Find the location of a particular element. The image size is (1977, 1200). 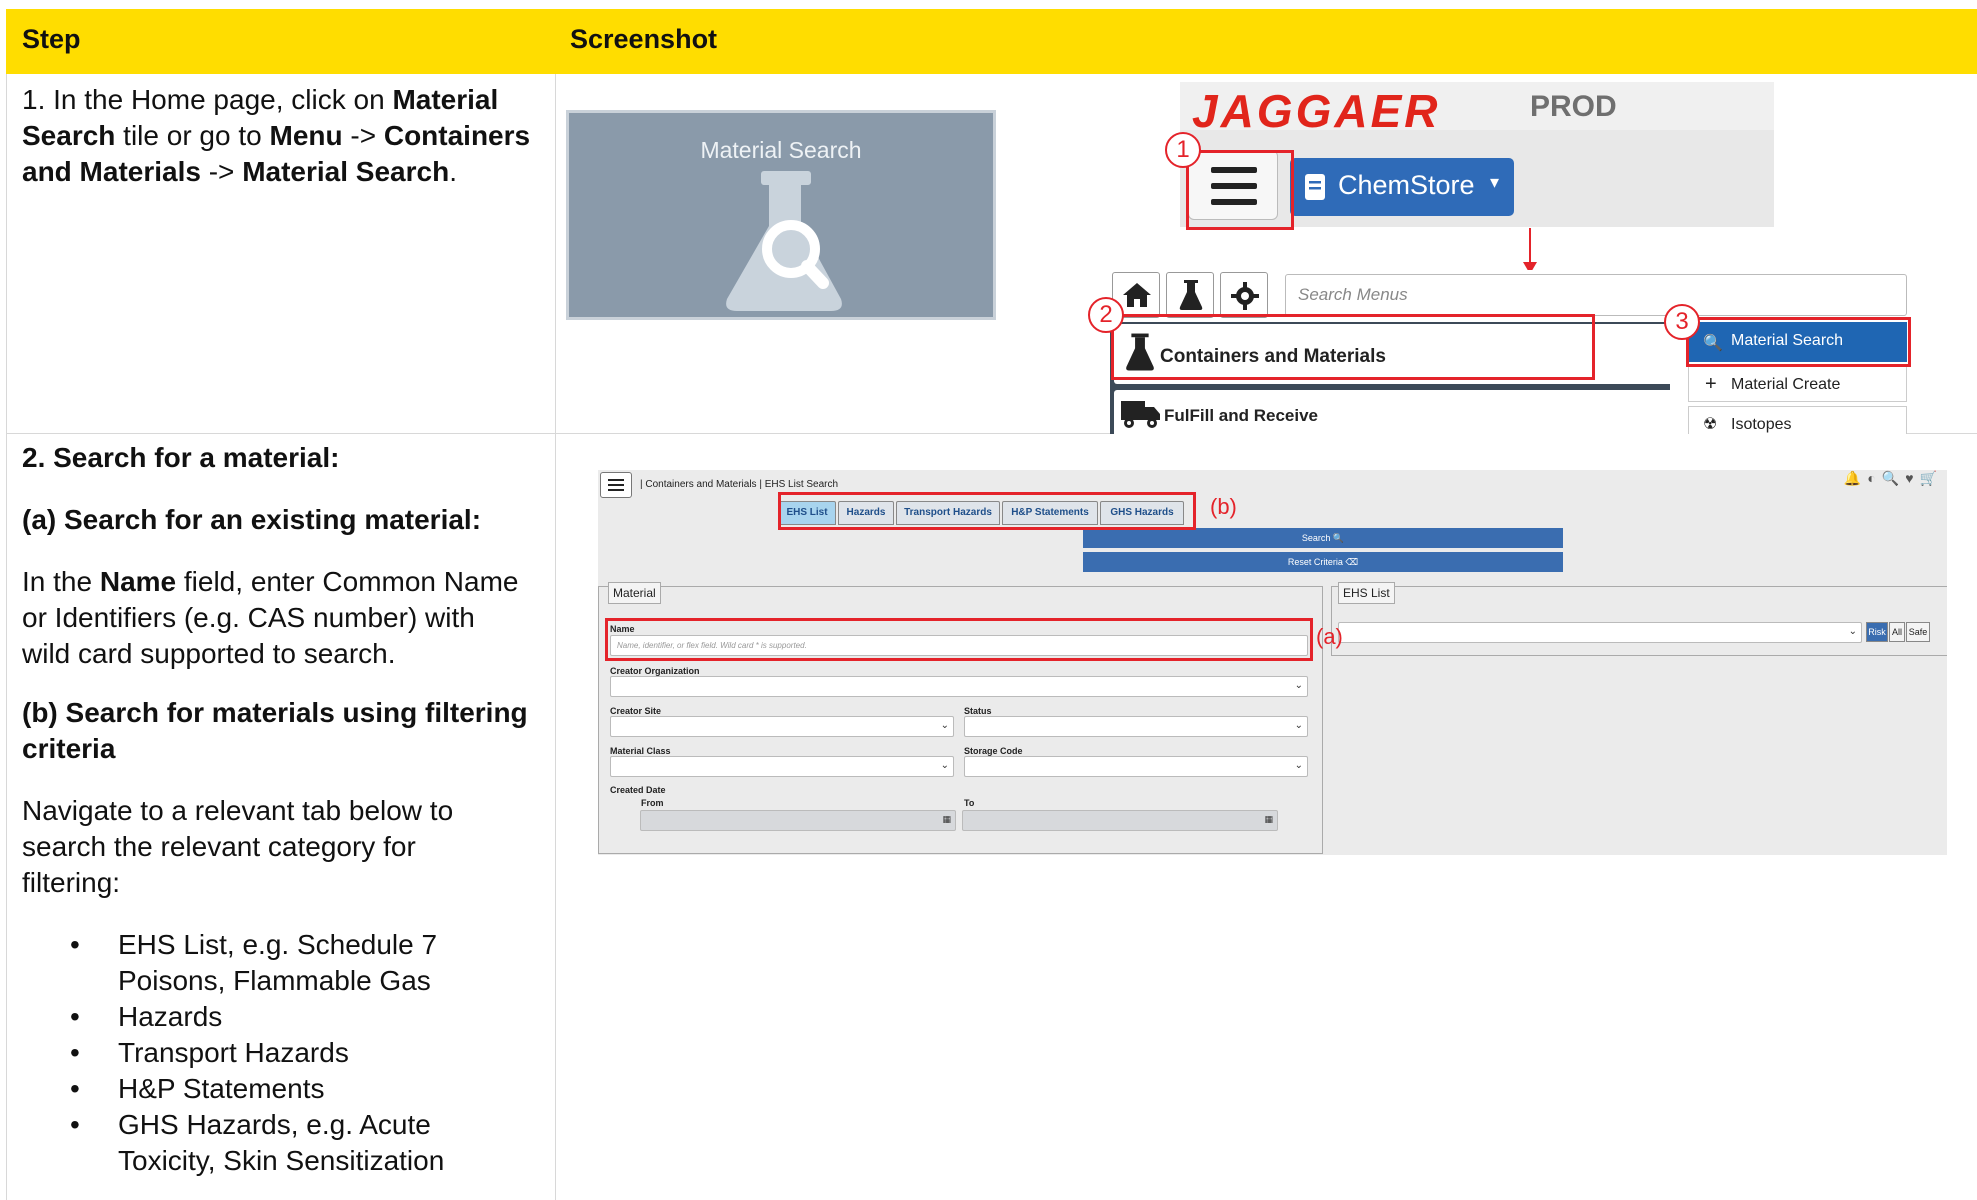

list-item: • Hazards is located at coordinates (146, 1016).